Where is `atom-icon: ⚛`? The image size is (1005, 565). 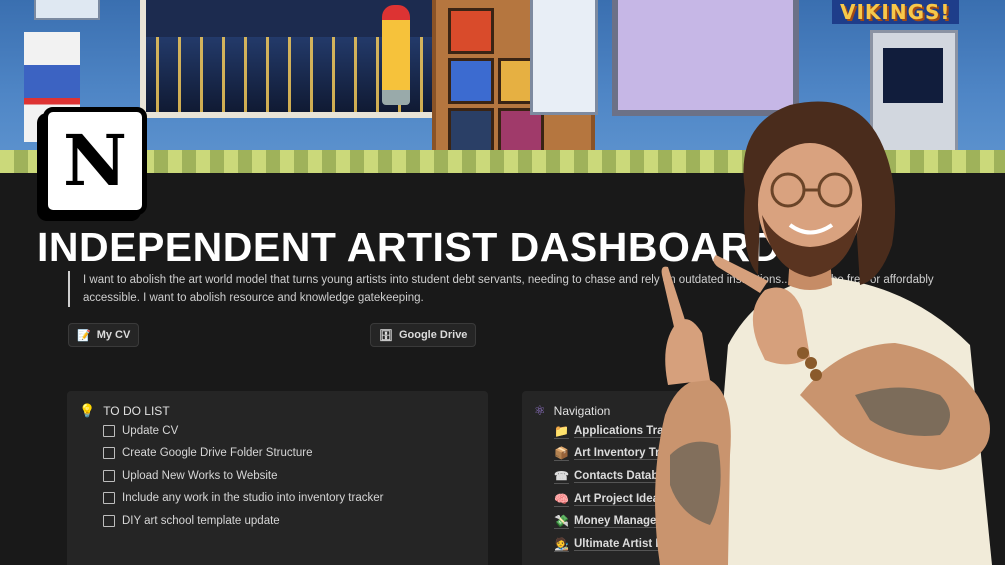 atom-icon: ⚛ is located at coordinates (540, 410).